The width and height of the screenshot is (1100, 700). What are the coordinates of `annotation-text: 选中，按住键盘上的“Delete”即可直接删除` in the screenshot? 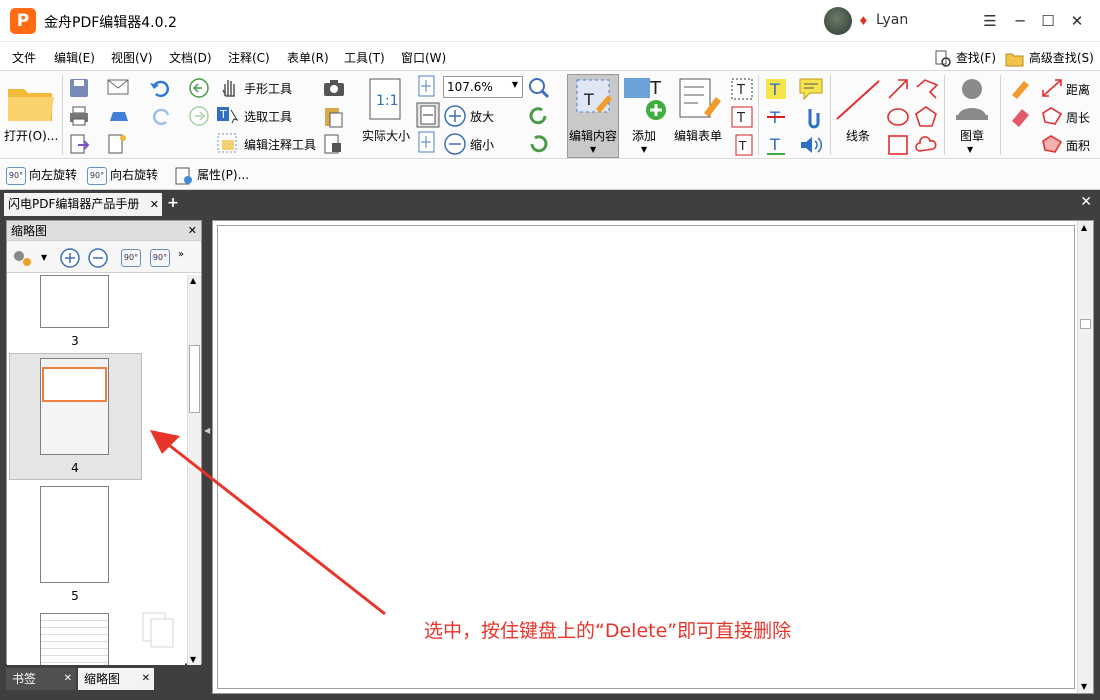 It's located at (608, 631).